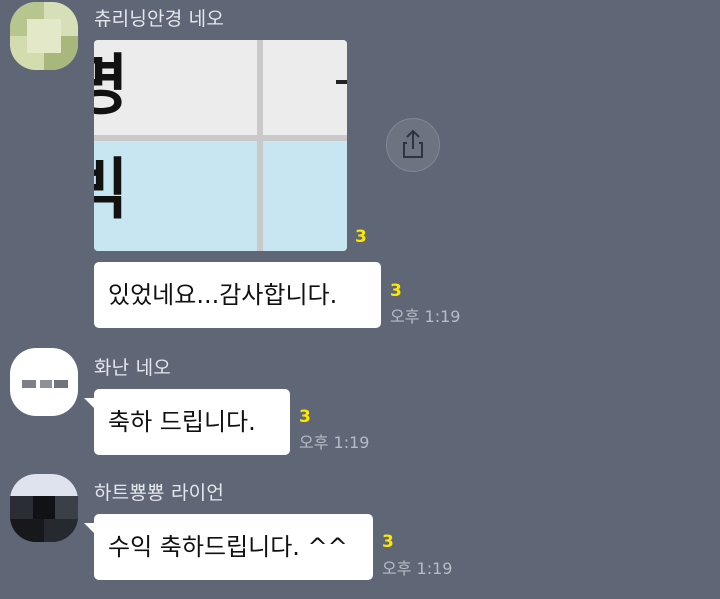 Image resolution: width=720 pixels, height=599 pixels. I want to click on share-button, so click(413, 145).